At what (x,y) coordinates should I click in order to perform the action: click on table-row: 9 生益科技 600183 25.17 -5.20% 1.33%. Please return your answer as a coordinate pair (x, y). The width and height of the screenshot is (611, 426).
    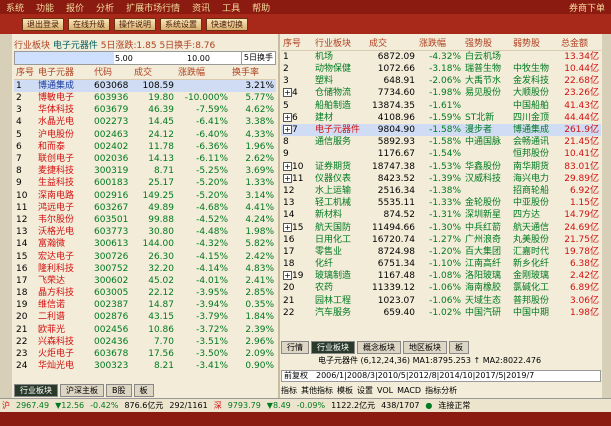
    Looking at the image, I should click on (145, 183).